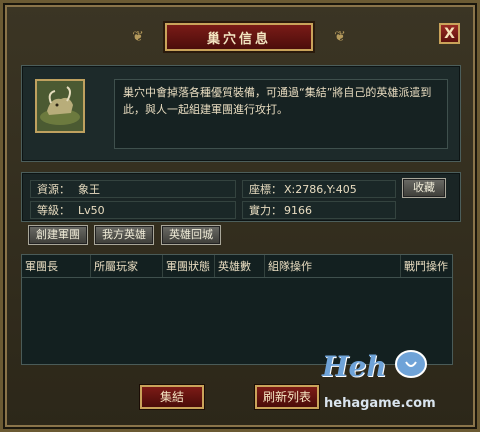 This screenshot has width=480, height=432. What do you see at coordinates (41, 266) in the screenshot?
I see `column-header: 軍團長` at bounding box center [41, 266].